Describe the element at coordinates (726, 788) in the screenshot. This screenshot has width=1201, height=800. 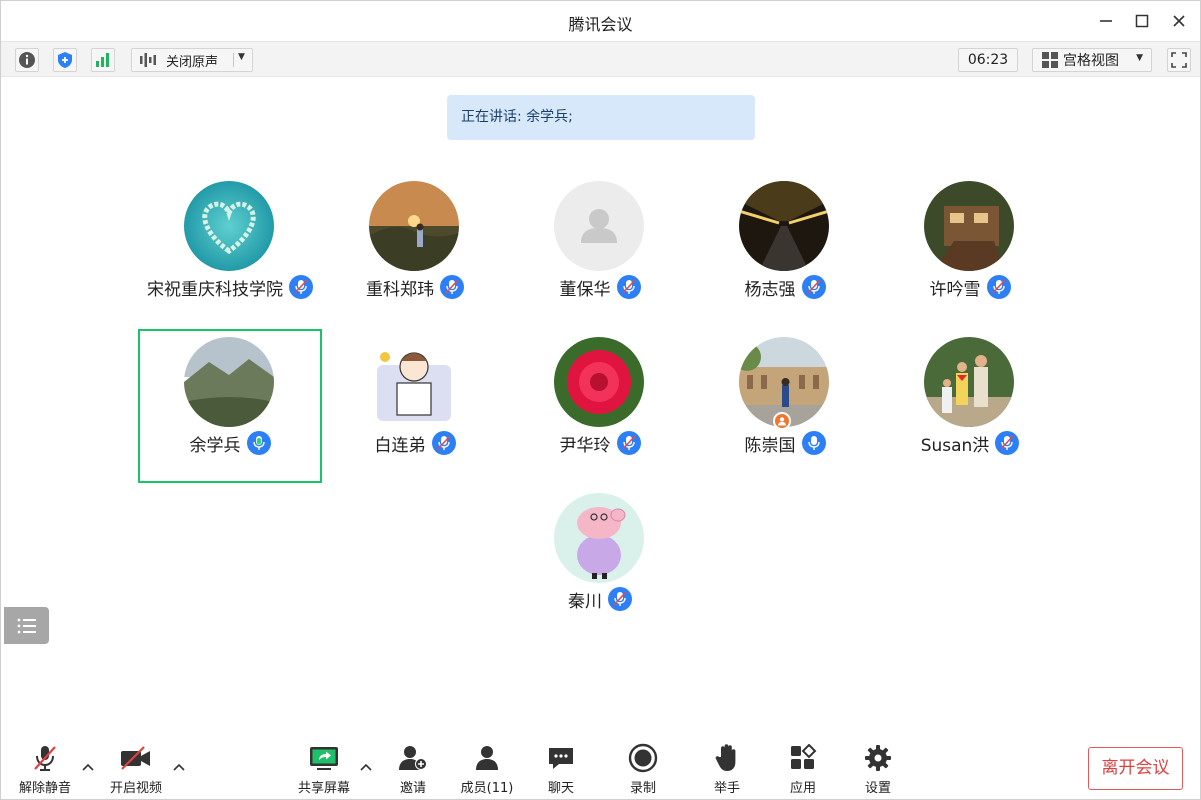
I see `raise-hand-label: 举手` at that location.